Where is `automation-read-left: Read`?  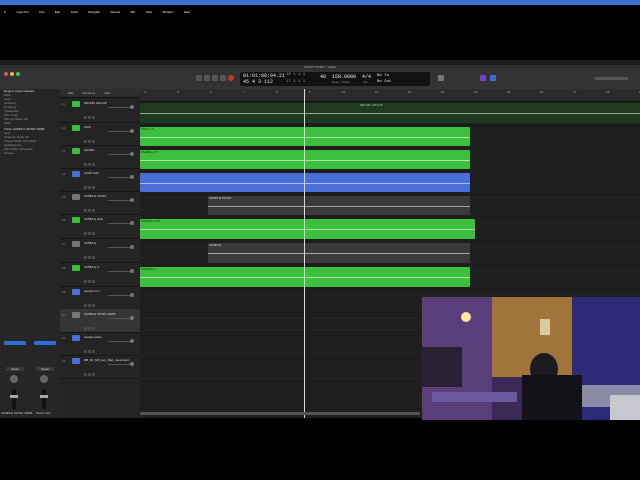
automation-read-left: Read is located at coordinates (15, 369).